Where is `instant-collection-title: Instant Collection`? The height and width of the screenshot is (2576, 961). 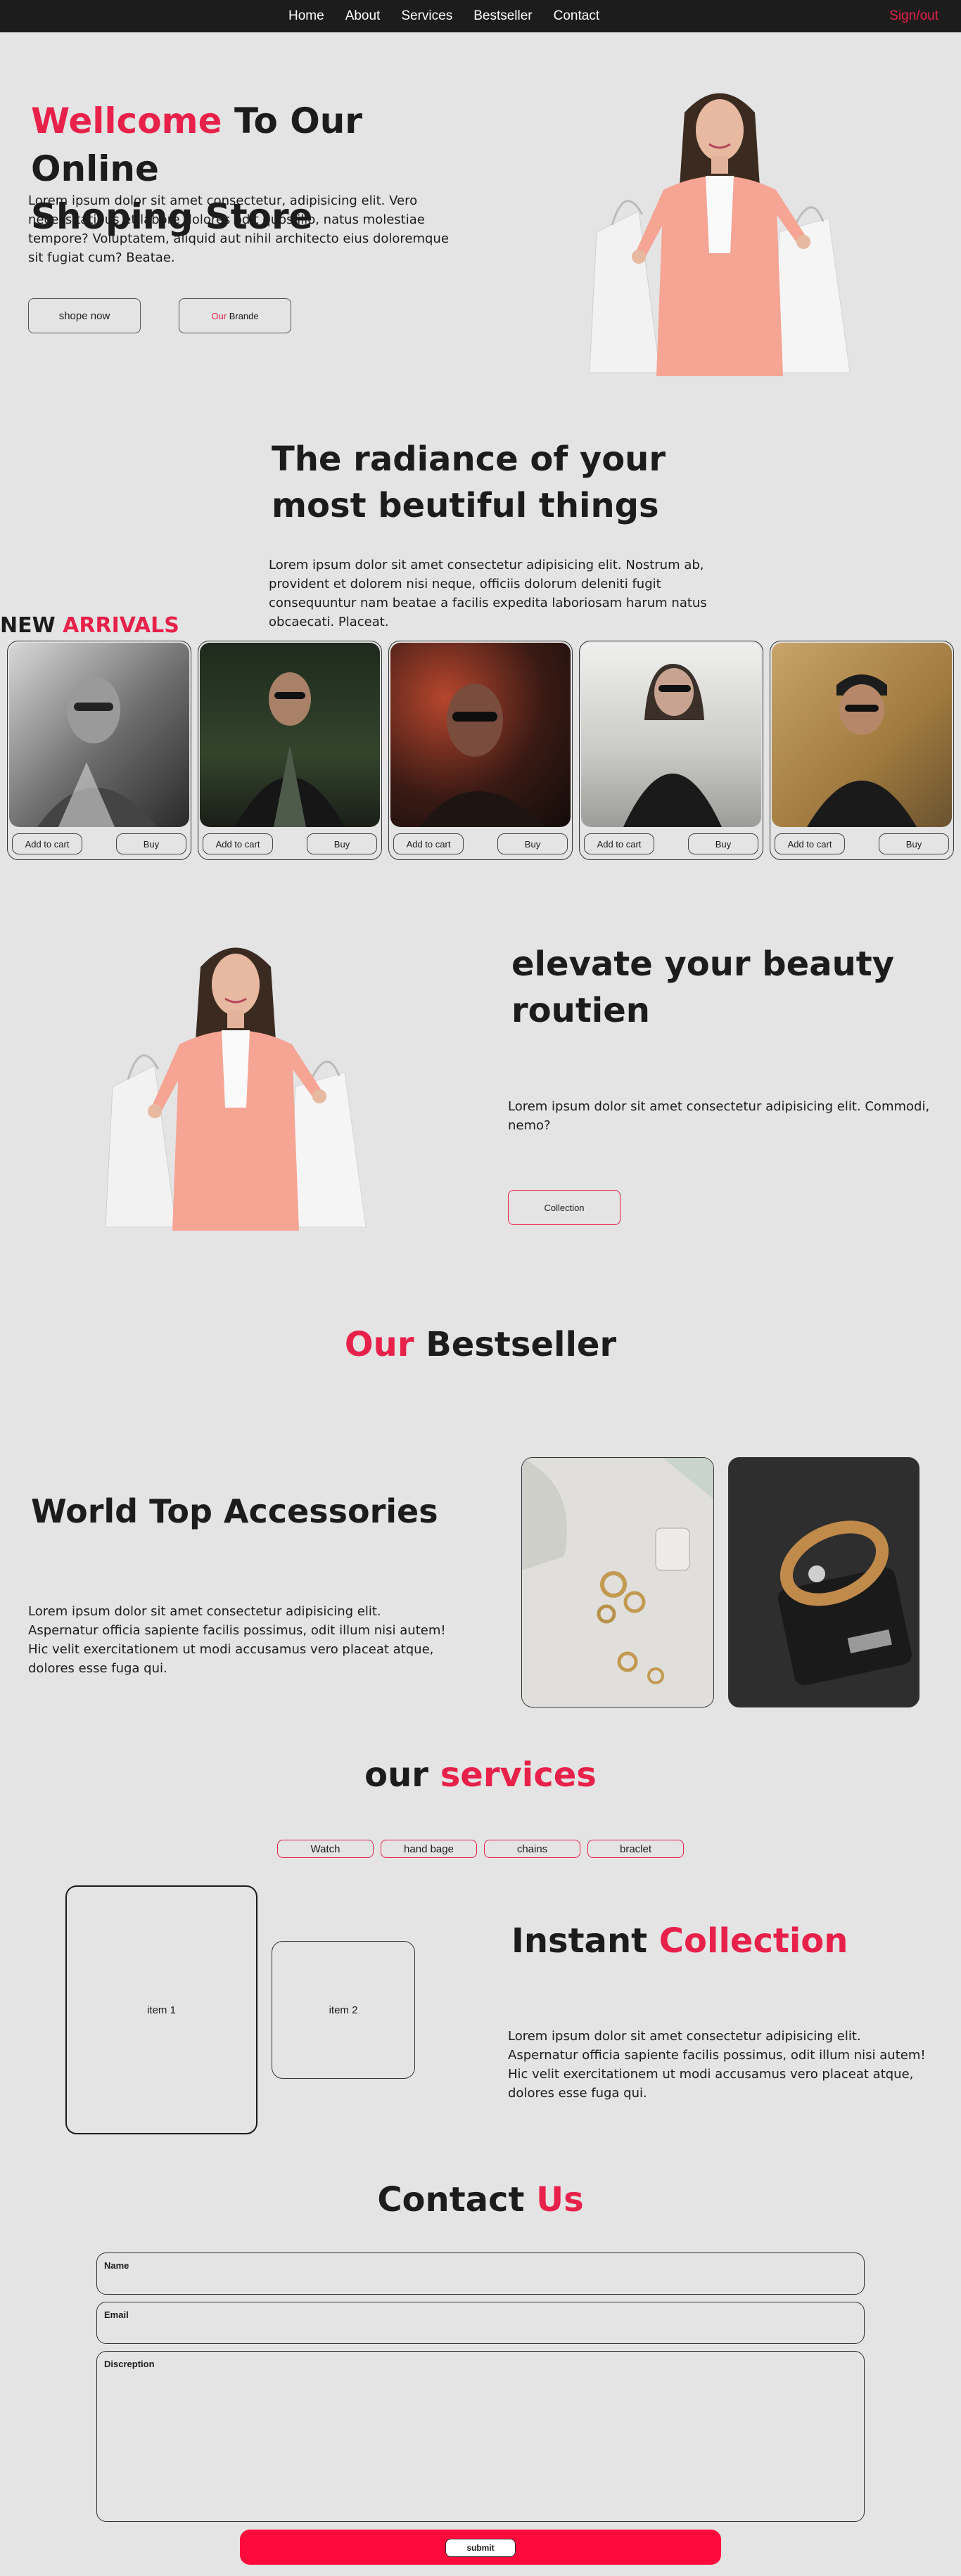 instant-collection-title: Instant Collection is located at coordinates (679, 1941).